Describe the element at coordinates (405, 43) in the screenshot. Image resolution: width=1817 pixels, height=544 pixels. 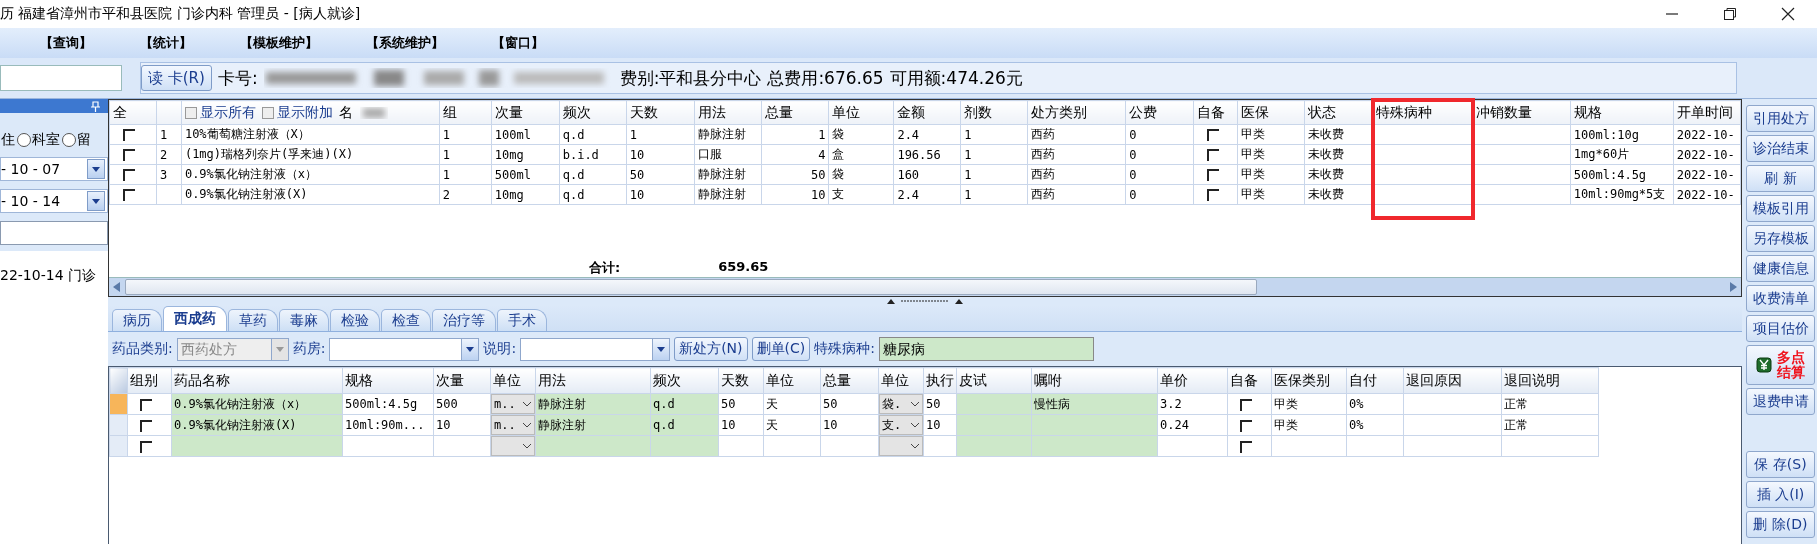
I see `menu-item: 【系统维护】` at that location.